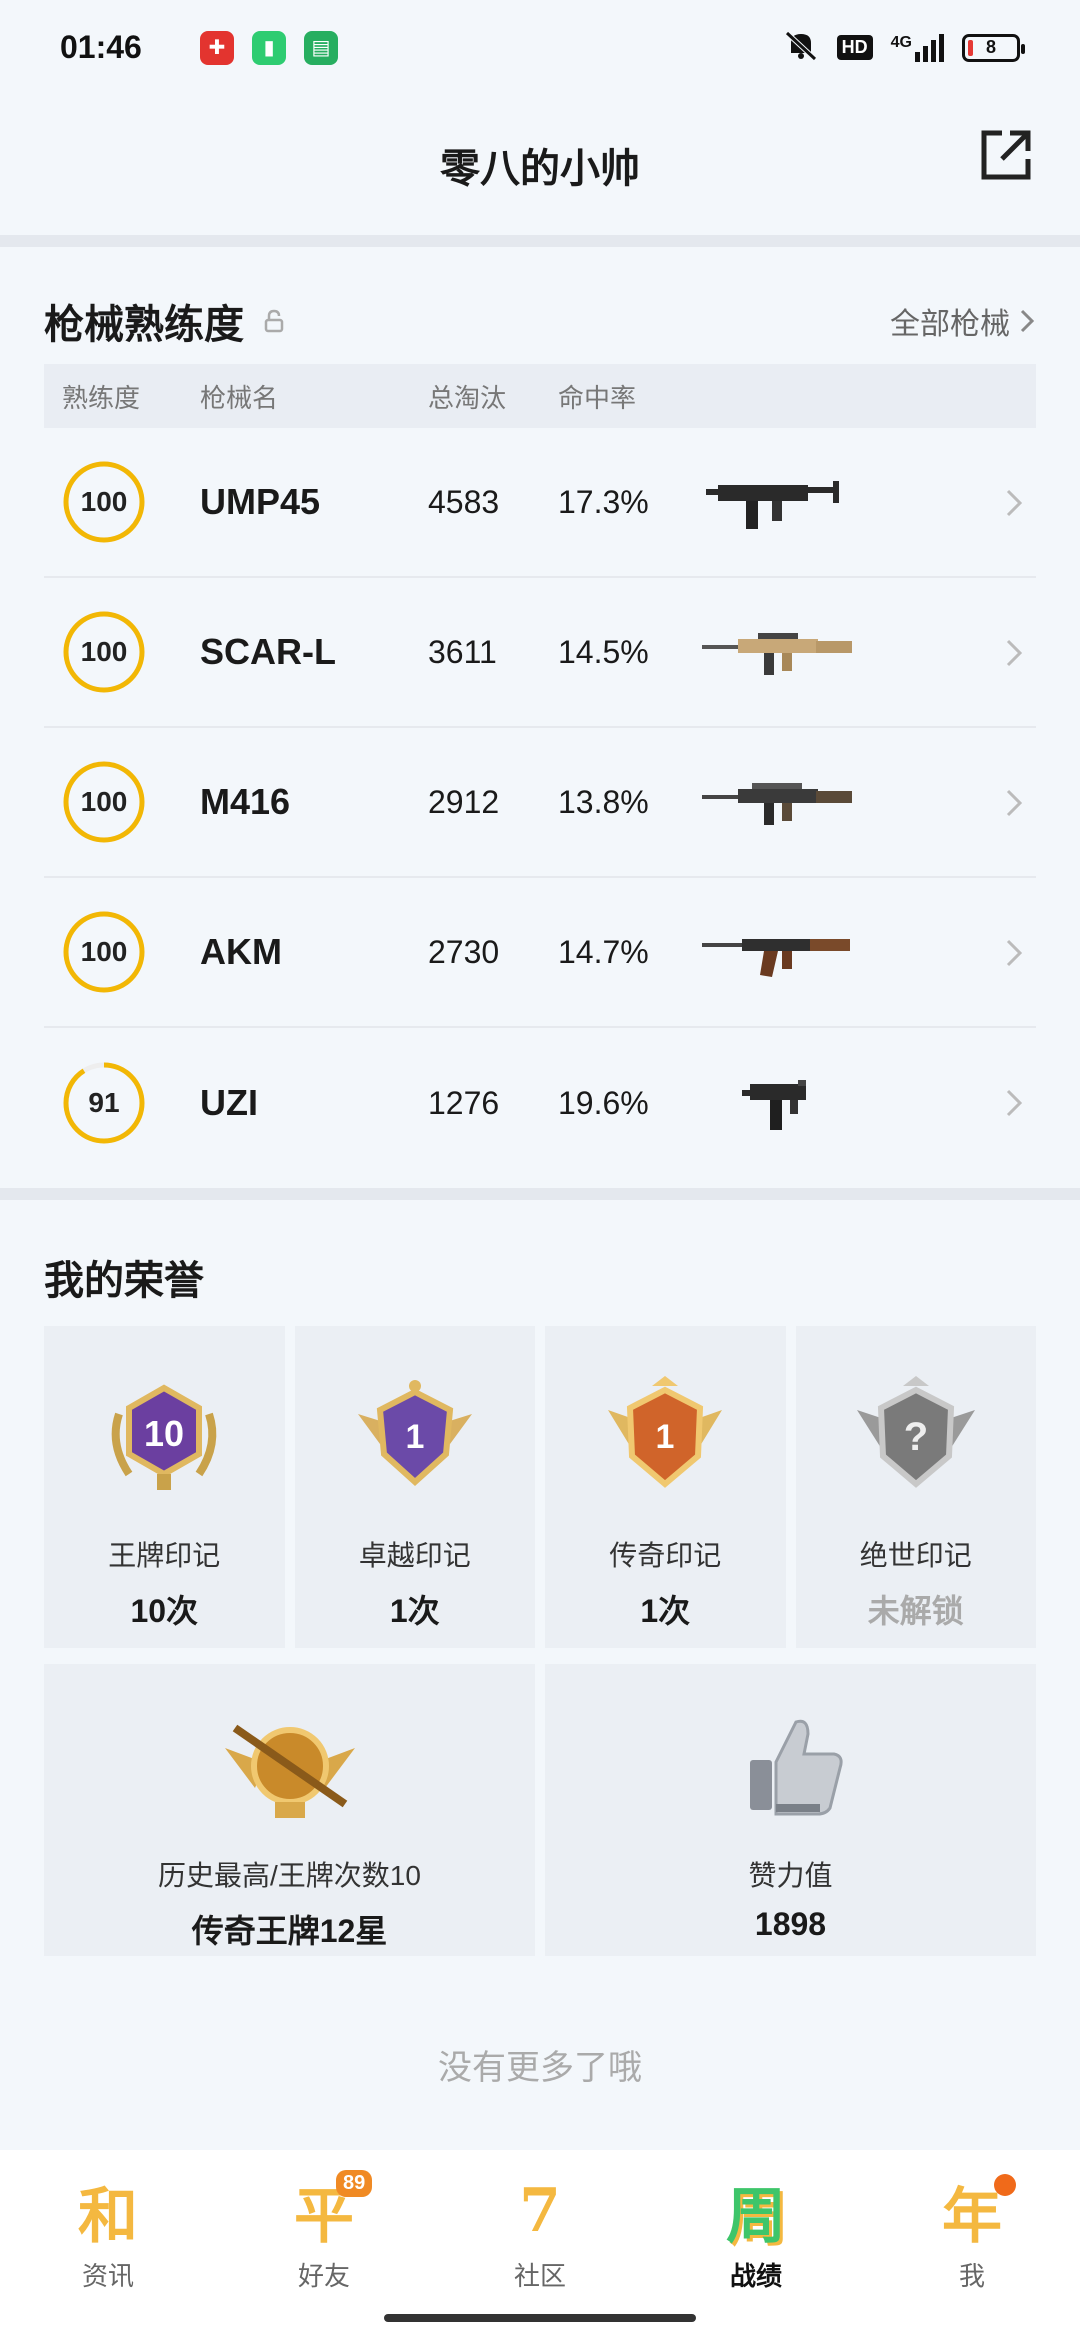  I want to click on honor-label: 王牌印记, so click(164, 1555).